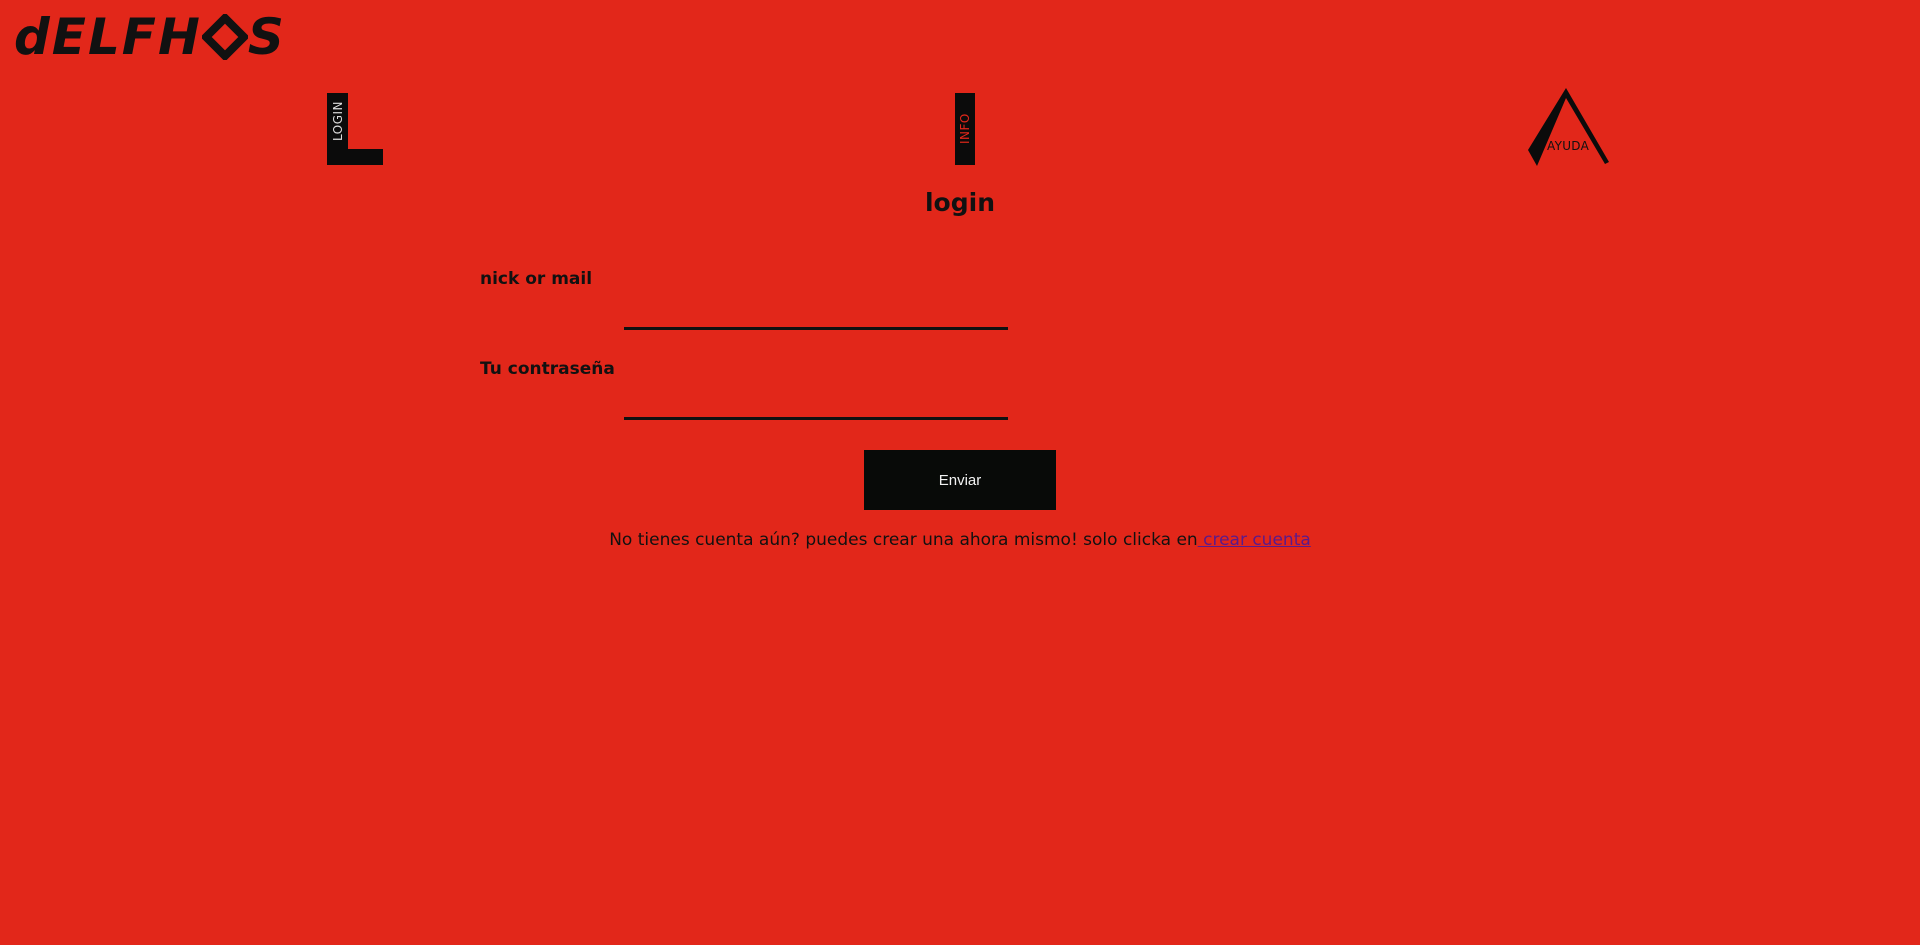 The image size is (1920, 945). I want to click on nav-info-button: INFO, so click(965, 129).